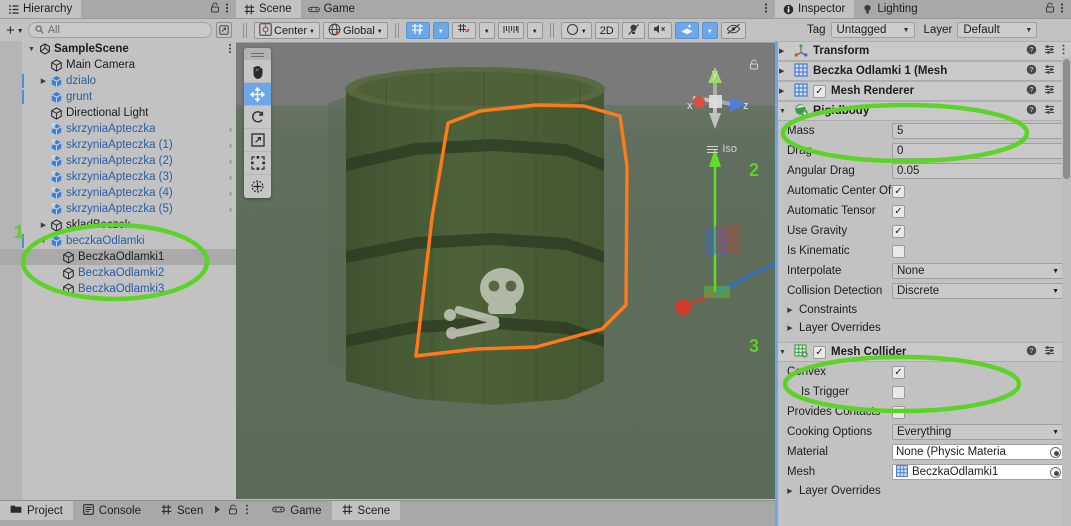  What do you see at coordinates (119, 30) in the screenshot?
I see `search-input: All` at bounding box center [119, 30].